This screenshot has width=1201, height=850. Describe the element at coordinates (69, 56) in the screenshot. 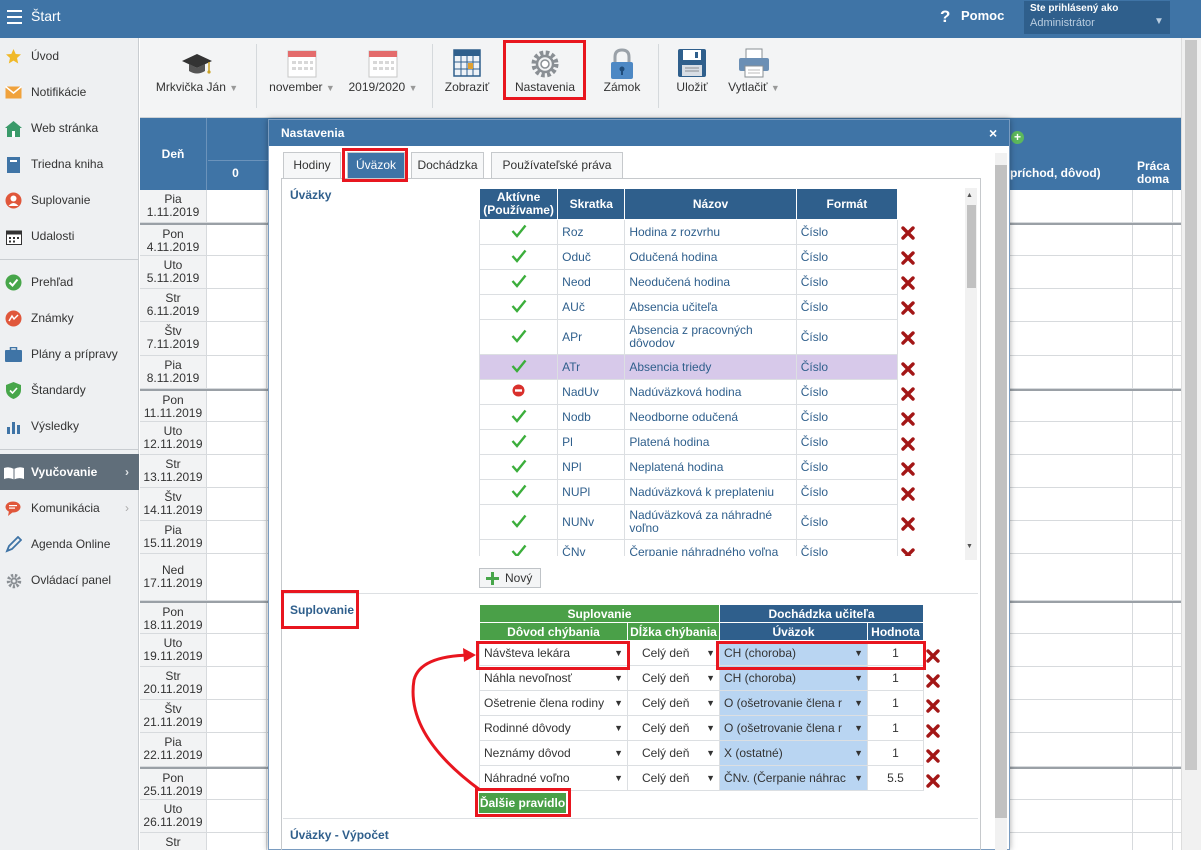

I see `sidebar-item-uvod: Úvod` at that location.